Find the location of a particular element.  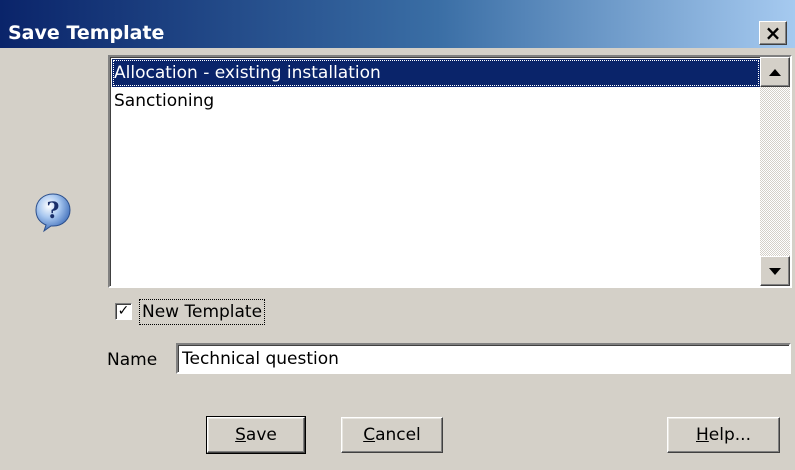

arrow-down-icon is located at coordinates (775, 271).